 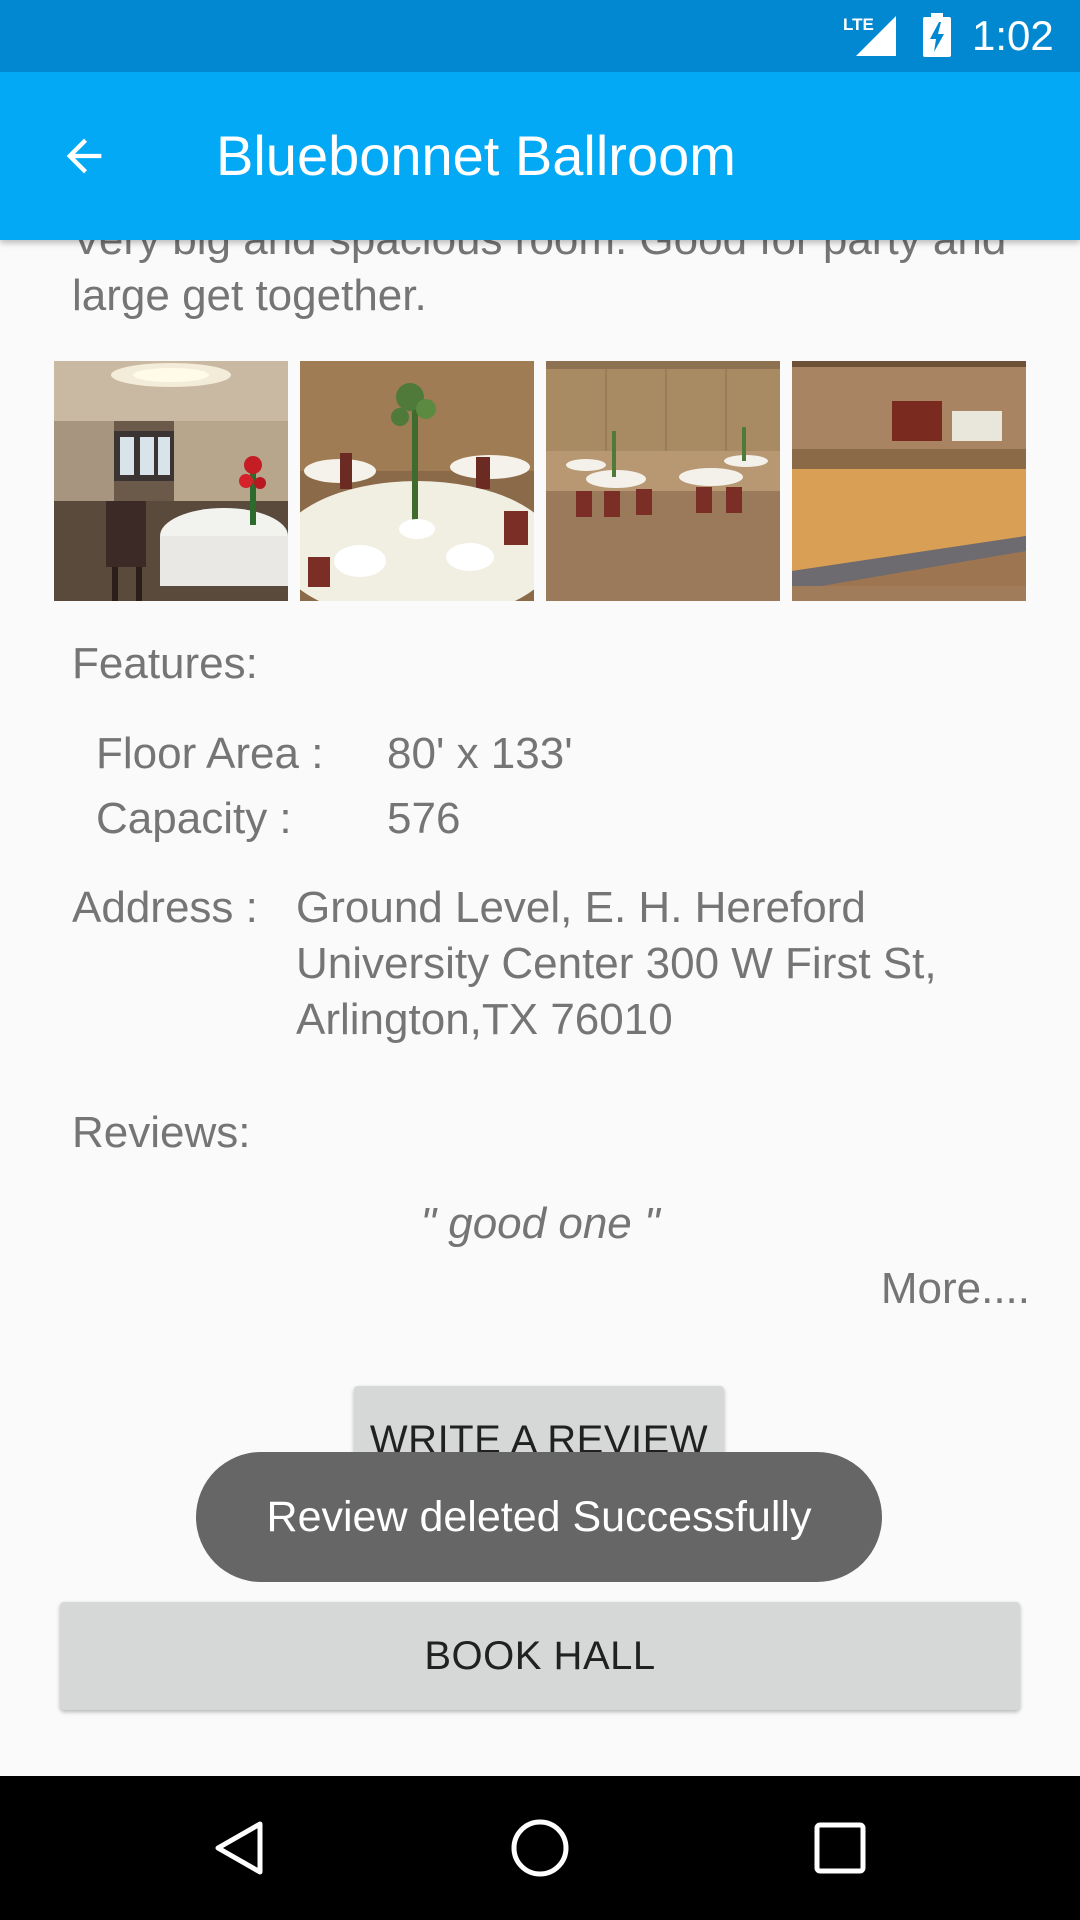 I want to click on battery-charging-icon, so click(x=937, y=35).